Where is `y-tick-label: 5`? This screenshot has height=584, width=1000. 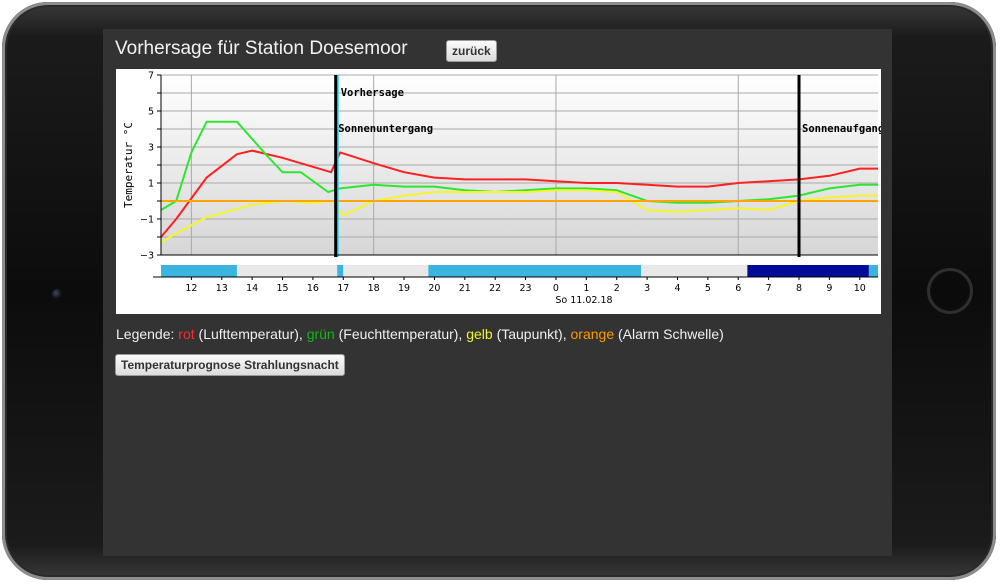 y-tick-label: 5 is located at coordinates (151, 112).